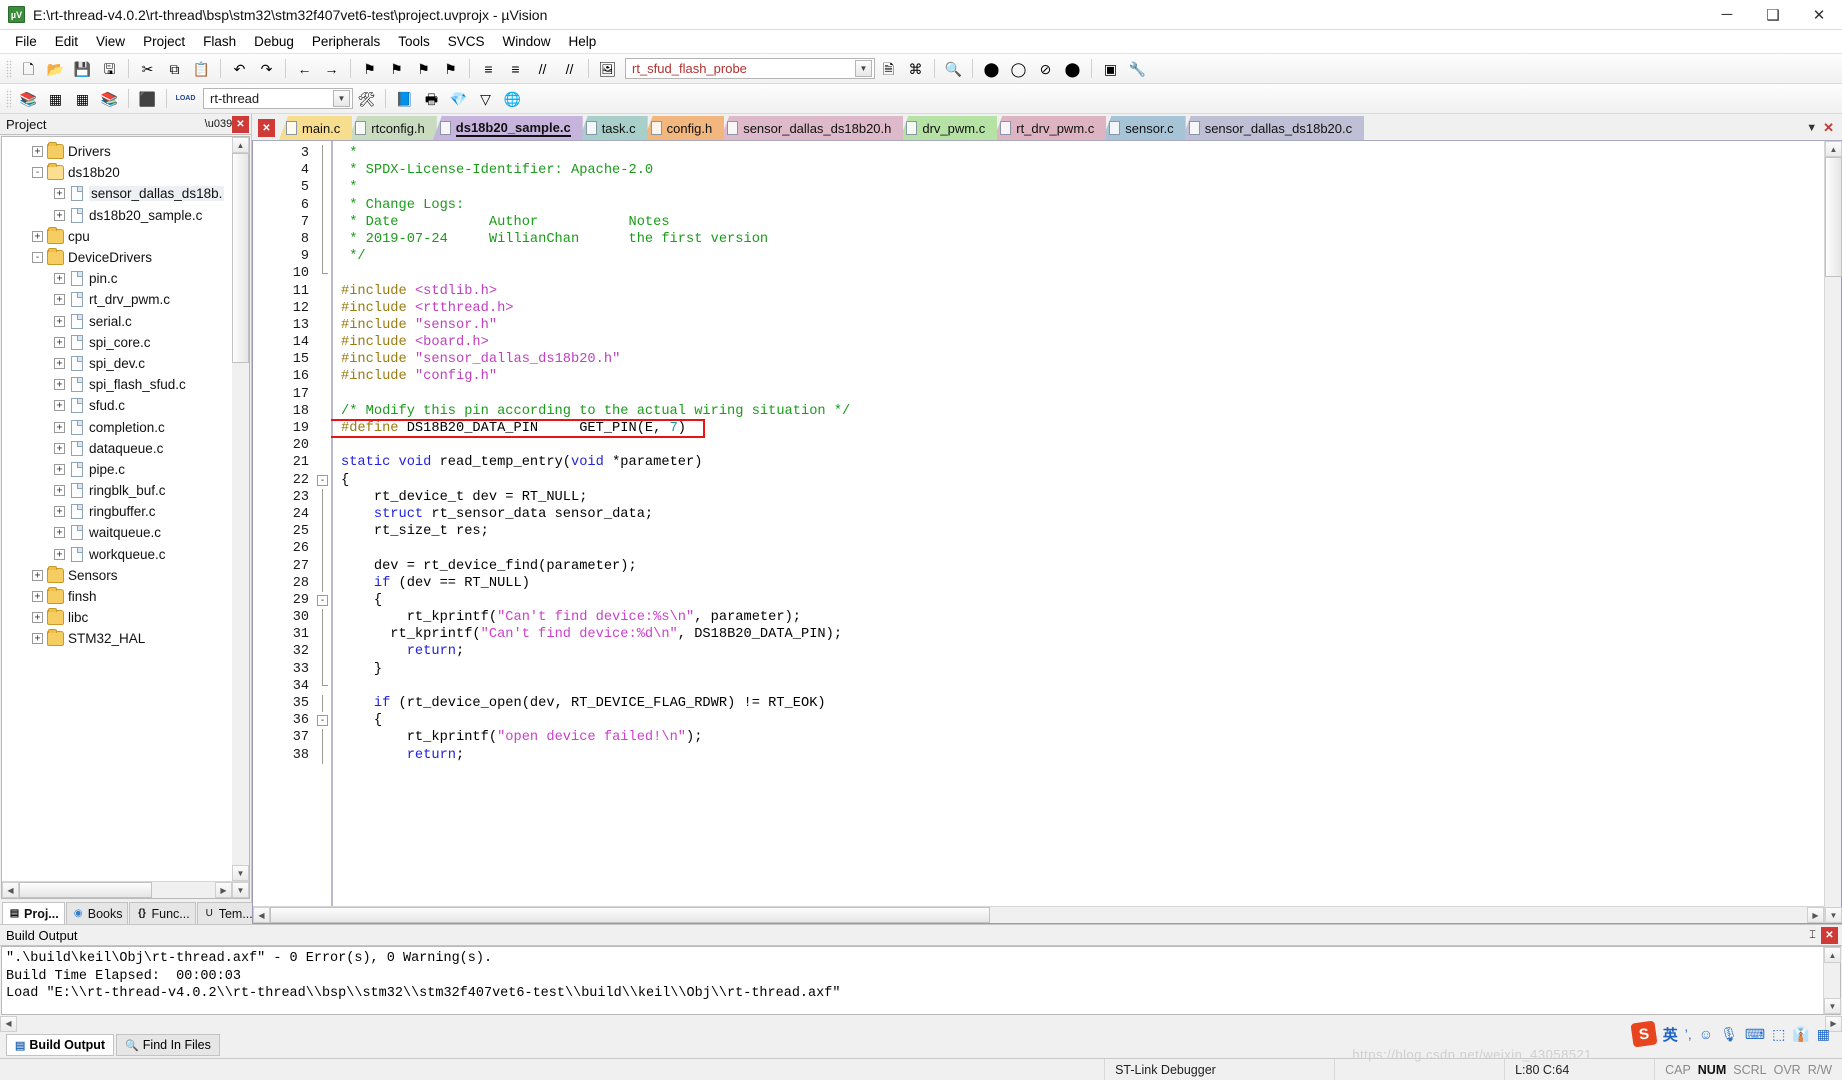 The height and width of the screenshot is (1080, 1842). Describe the element at coordinates (240, 890) in the screenshot. I see `scroll-down-arrow-corner: ▼` at that location.